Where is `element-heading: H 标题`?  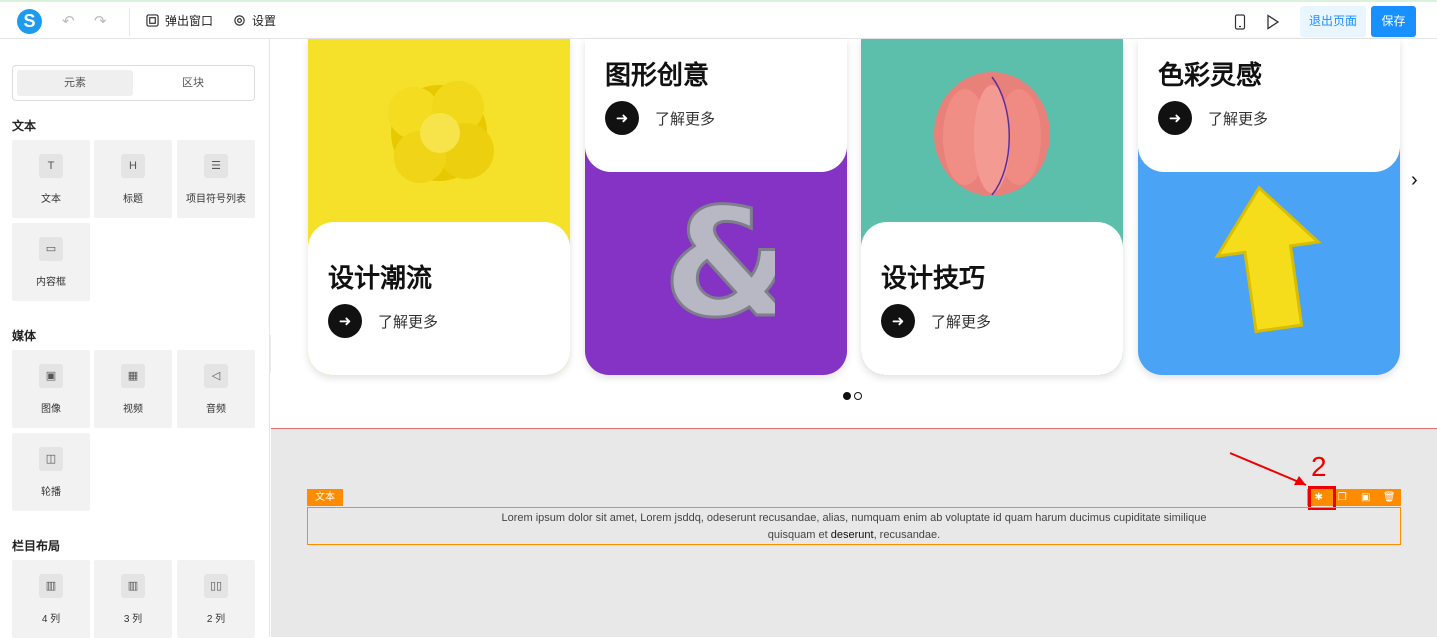
element-heading: H 标题 is located at coordinates (133, 179).